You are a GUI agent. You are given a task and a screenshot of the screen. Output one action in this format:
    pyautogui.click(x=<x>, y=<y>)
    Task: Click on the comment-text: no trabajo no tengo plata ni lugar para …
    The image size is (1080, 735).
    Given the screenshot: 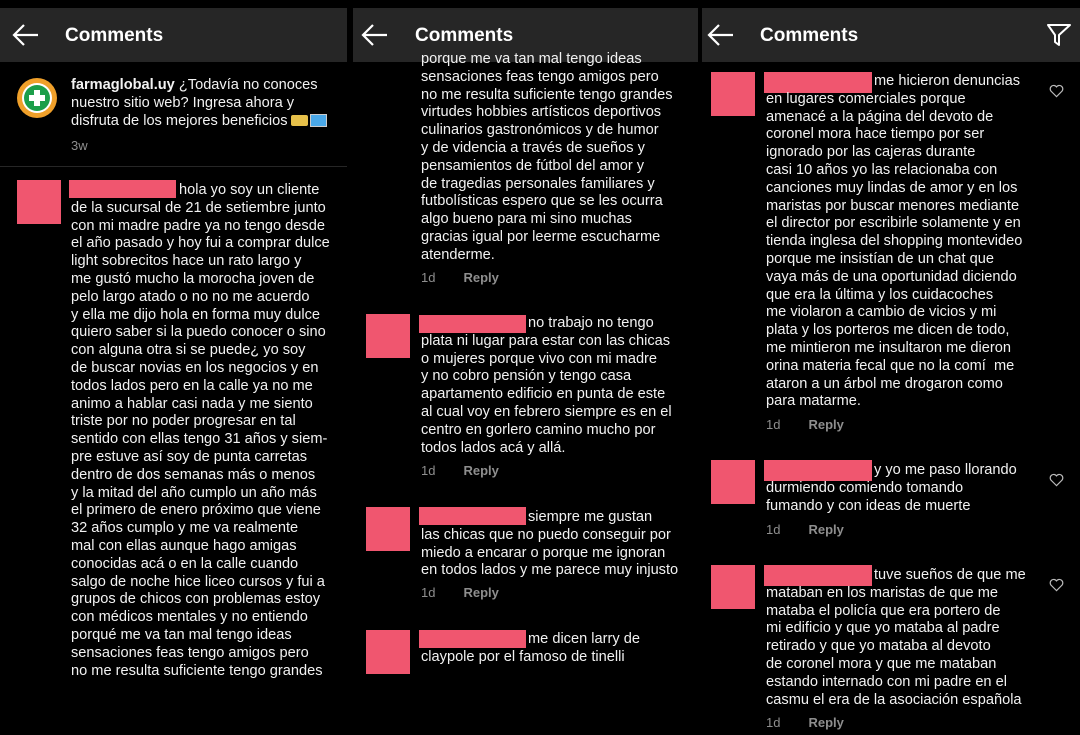 What is the action you would take?
    pyautogui.click(x=546, y=386)
    